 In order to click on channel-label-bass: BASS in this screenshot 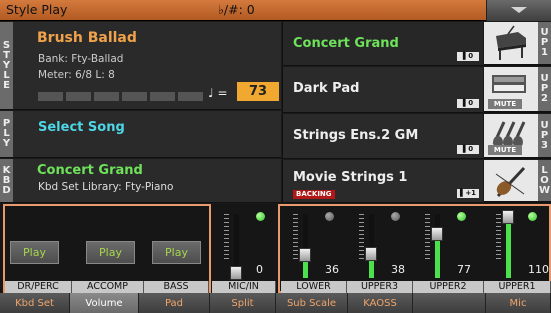, I will do `click(176, 287)`.